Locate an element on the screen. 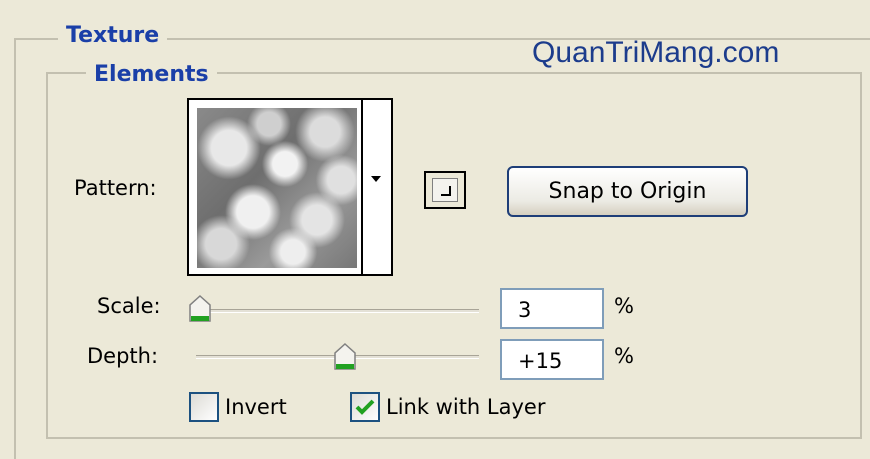 This screenshot has width=870, height=459. scale-label: Scale: is located at coordinates (129, 306).